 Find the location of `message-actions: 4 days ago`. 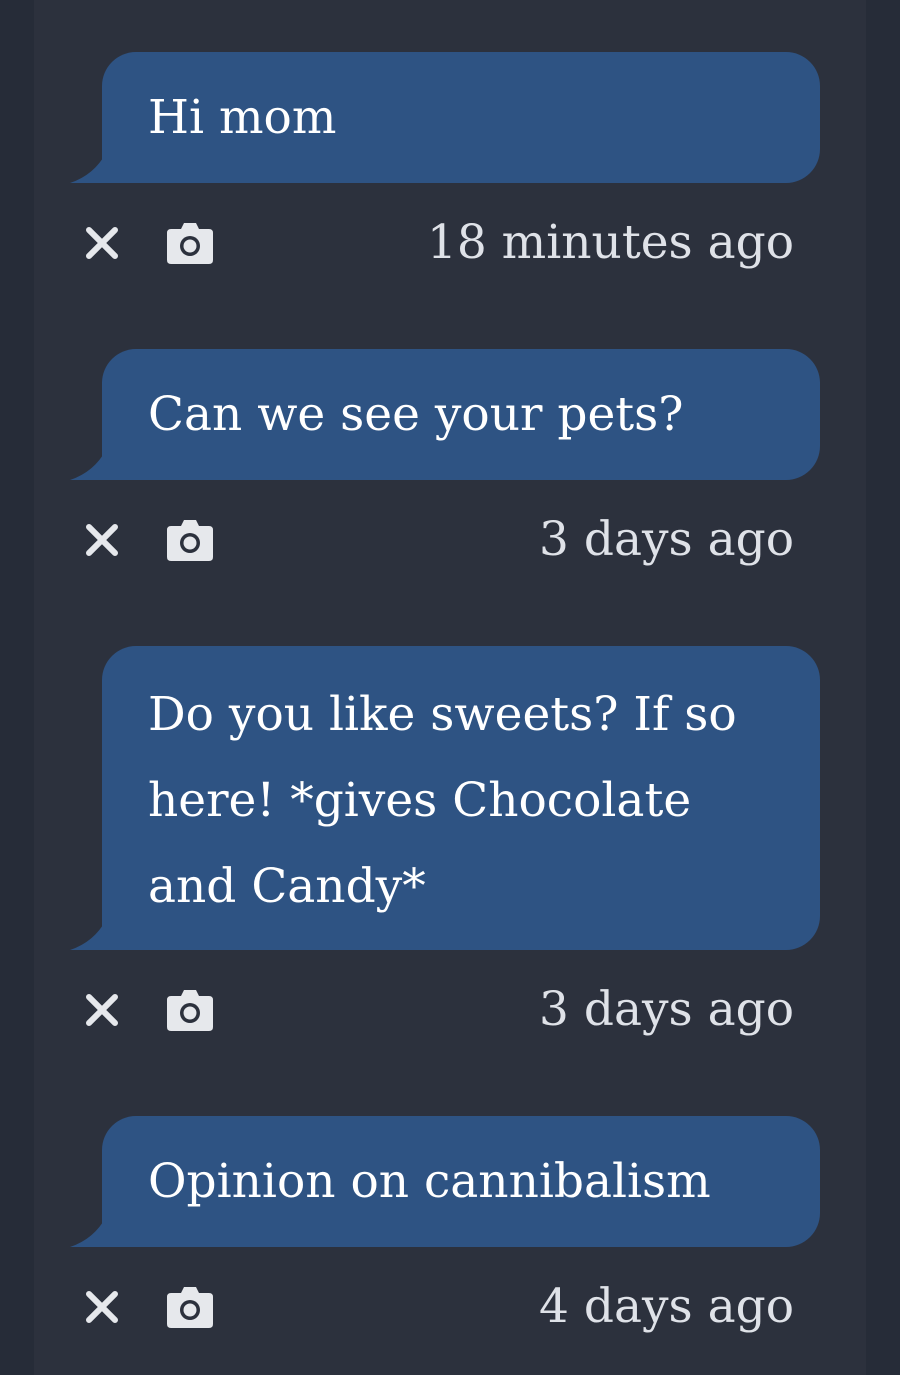

message-actions: 4 days ago is located at coordinates (450, 1310).